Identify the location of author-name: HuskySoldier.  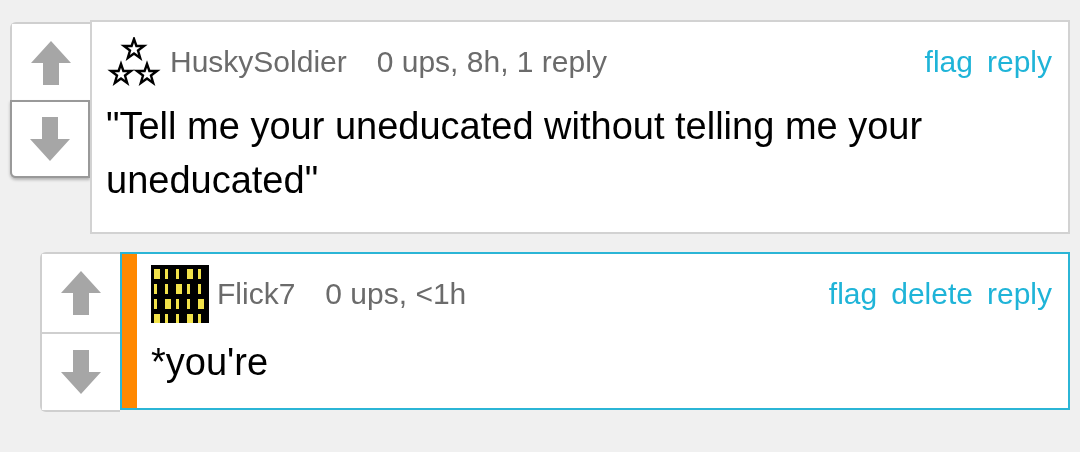
(258, 62).